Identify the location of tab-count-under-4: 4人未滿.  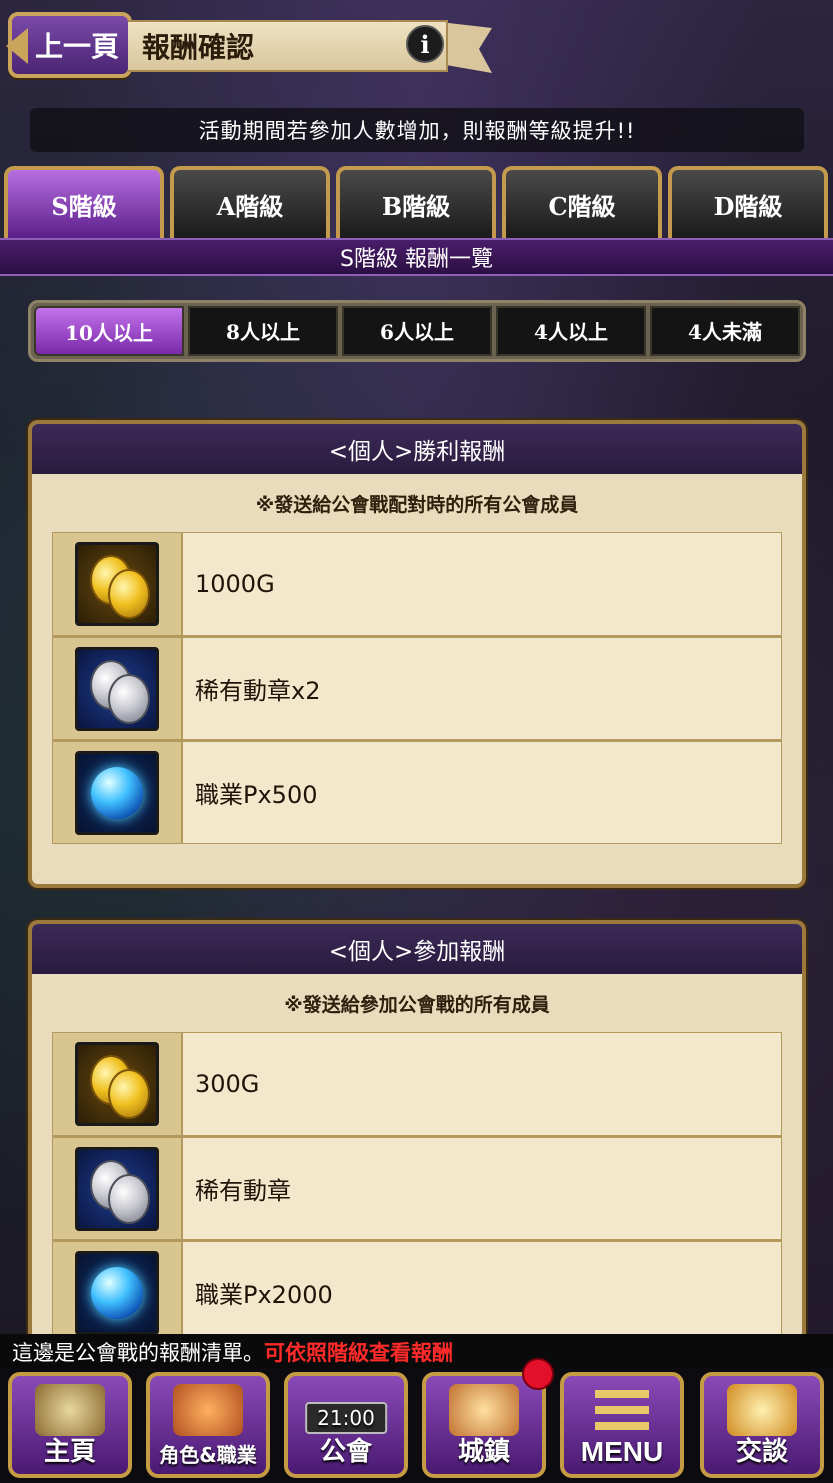
(725, 331).